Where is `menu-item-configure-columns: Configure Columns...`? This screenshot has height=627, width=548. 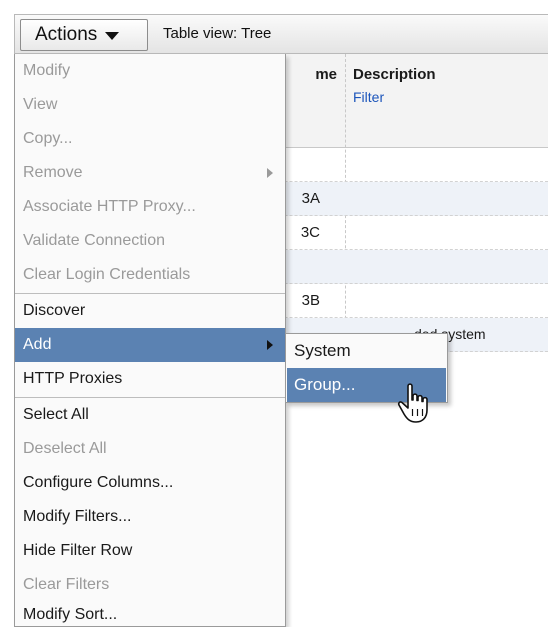
menu-item-configure-columns: Configure Columns... is located at coordinates (150, 483).